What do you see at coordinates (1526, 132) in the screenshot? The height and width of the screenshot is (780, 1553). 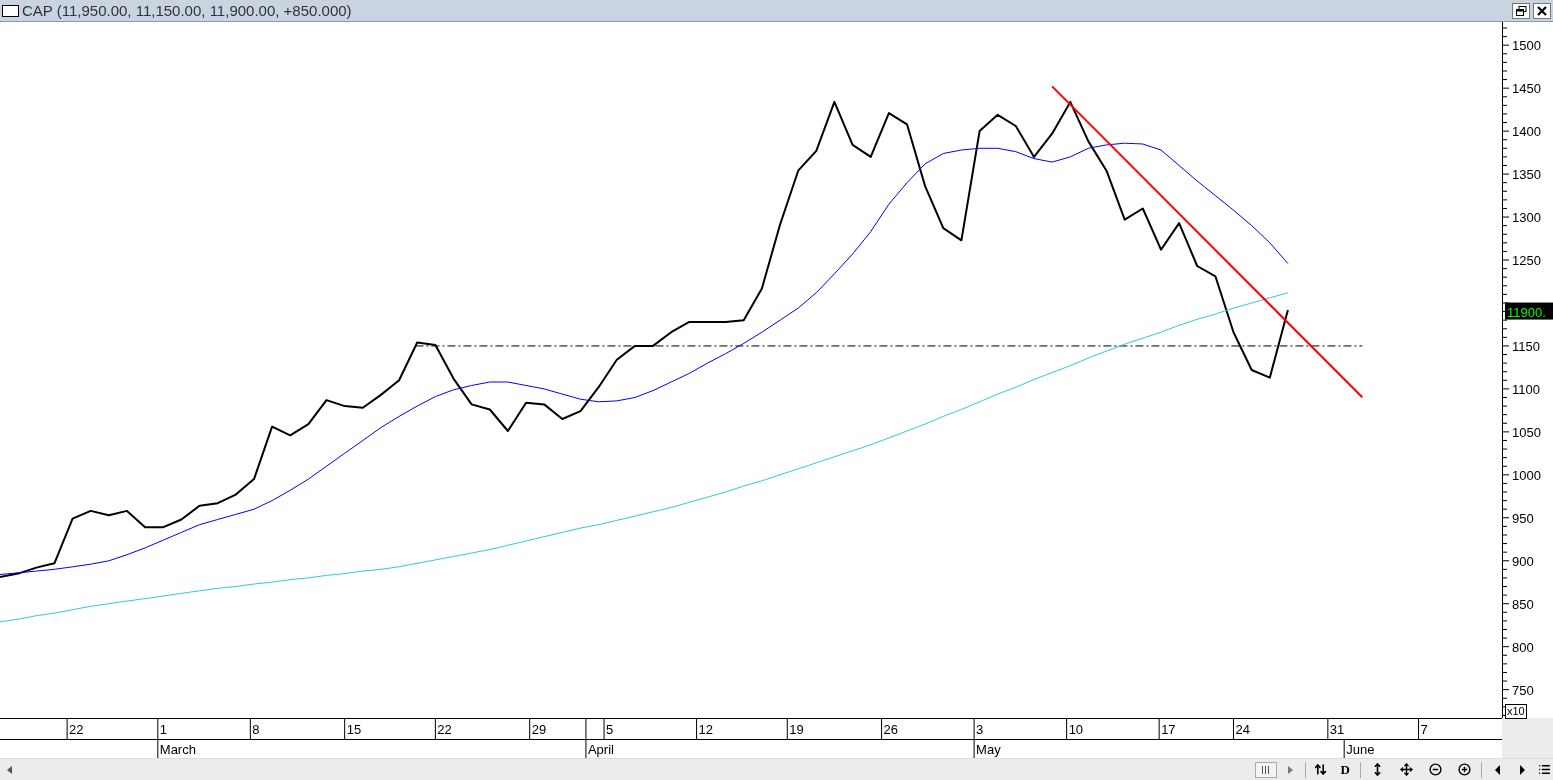 I see `axis-label: 1400` at bounding box center [1526, 132].